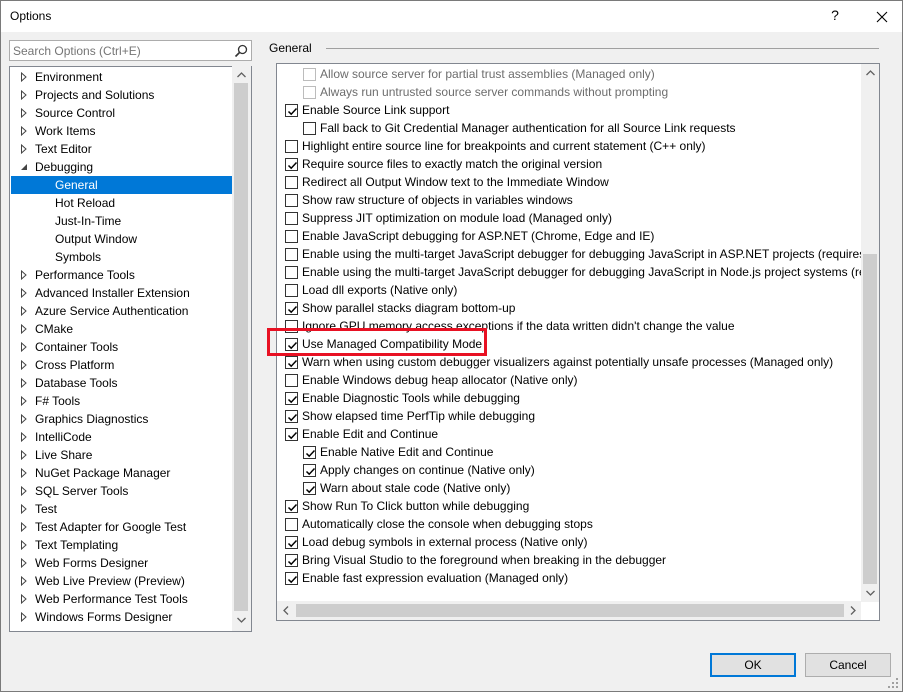  Describe the element at coordinates (753, 665) in the screenshot. I see `ok-button: OK` at that location.